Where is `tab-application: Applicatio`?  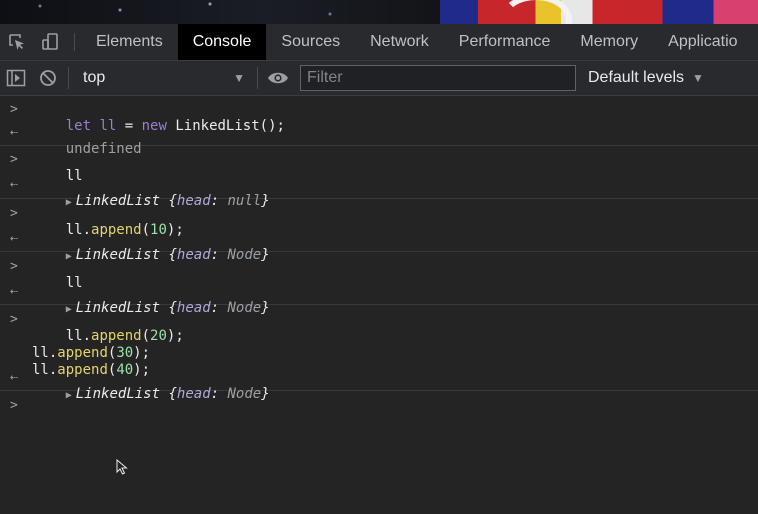 tab-application: Applicatio is located at coordinates (702, 42).